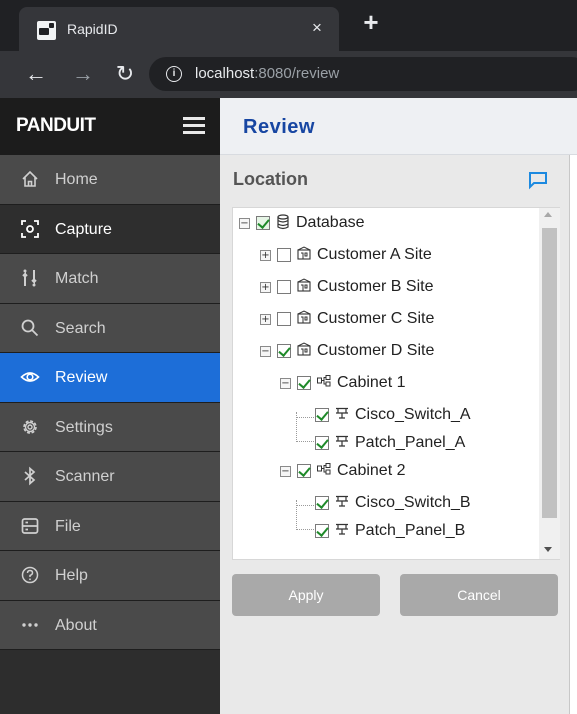 Image resolution: width=577 pixels, height=714 pixels. I want to click on tree-node-label: Customer B Site, so click(375, 286).